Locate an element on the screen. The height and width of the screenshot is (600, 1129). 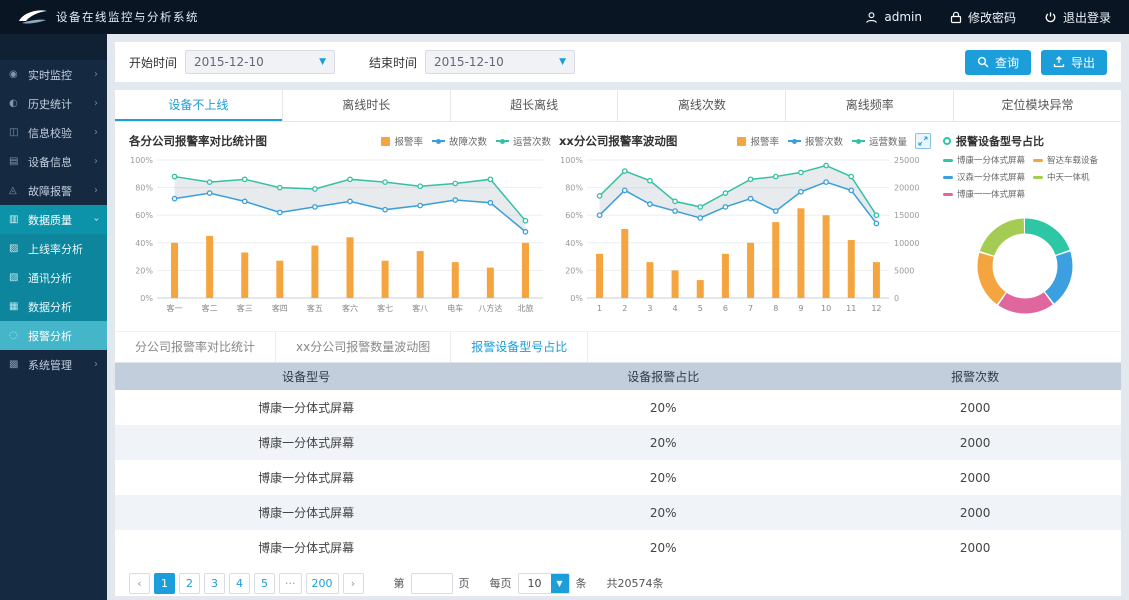
legend-item: 运营次数 is located at coordinates (523, 141).